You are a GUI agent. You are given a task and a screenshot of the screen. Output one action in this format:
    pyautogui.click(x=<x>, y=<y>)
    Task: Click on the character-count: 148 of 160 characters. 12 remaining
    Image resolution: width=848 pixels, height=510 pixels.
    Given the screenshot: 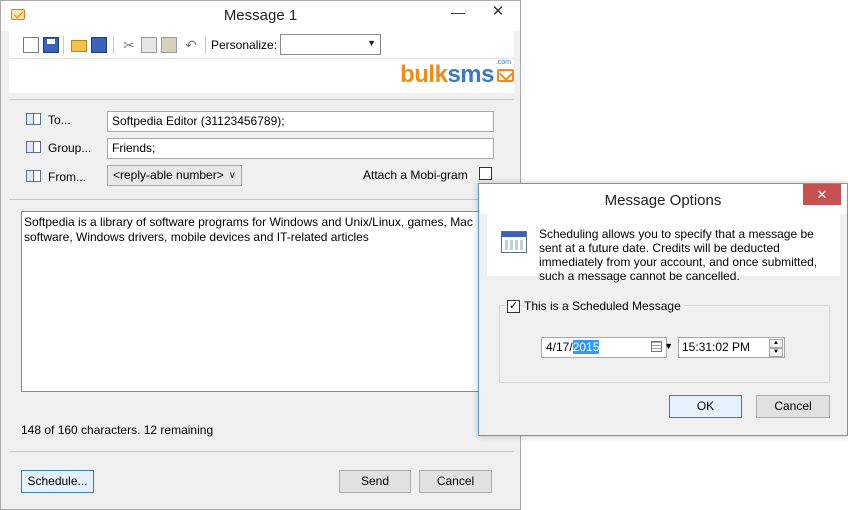 What is the action you would take?
    pyautogui.click(x=117, y=430)
    